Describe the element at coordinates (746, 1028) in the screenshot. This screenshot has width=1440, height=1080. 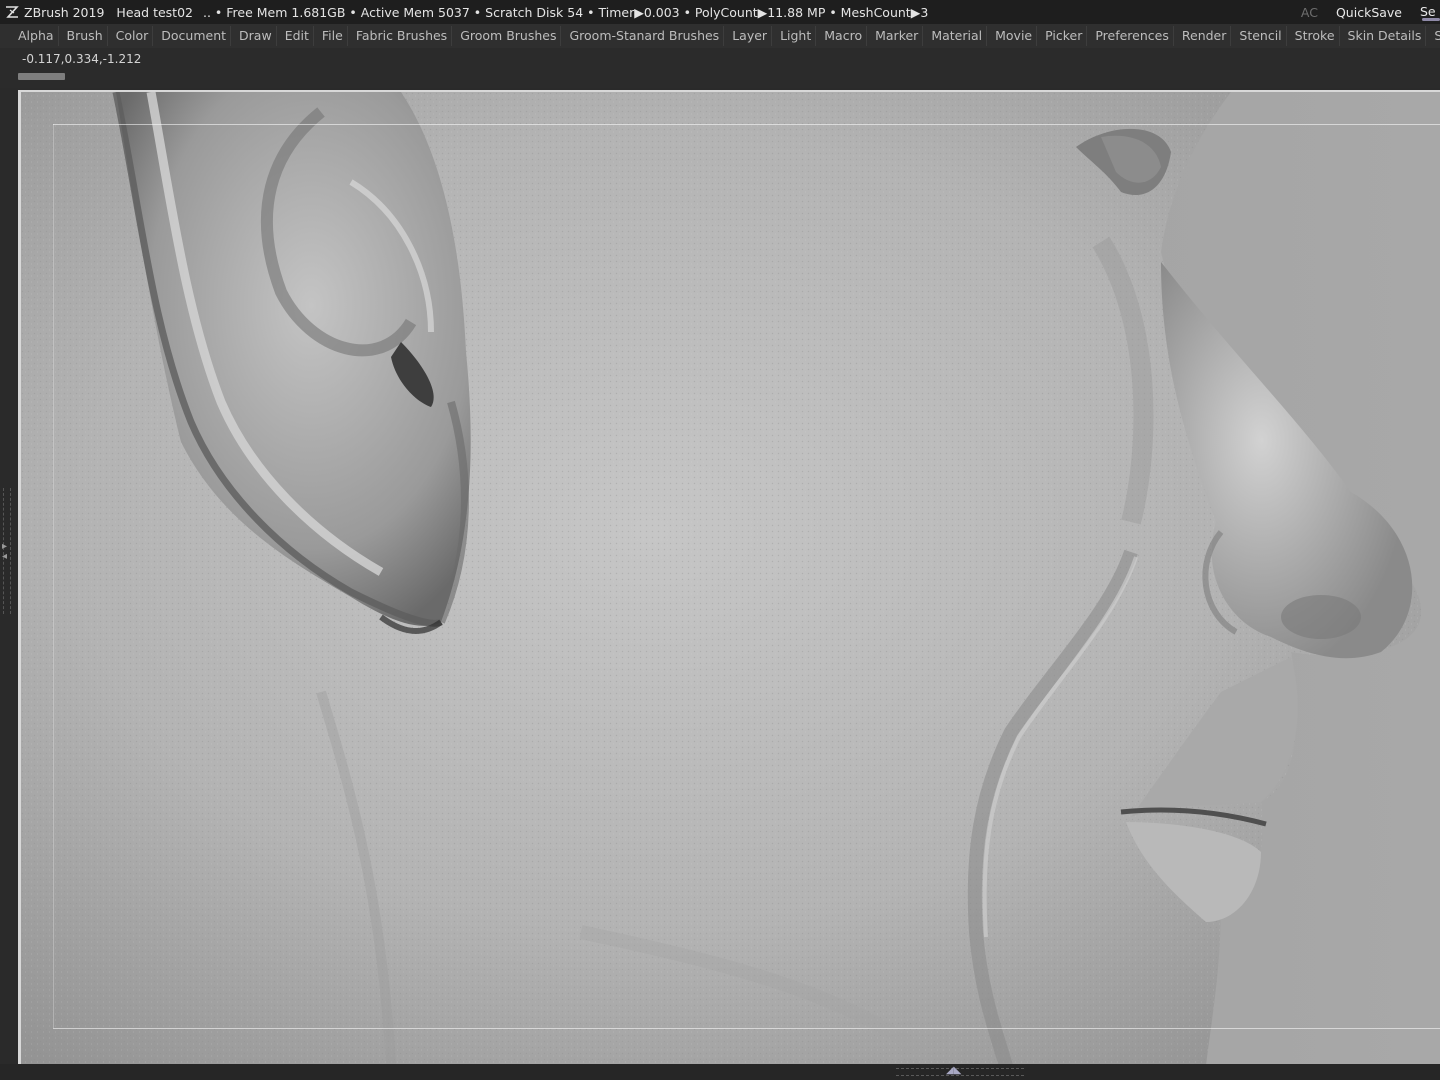
I see `canvas-guide-bottom` at that location.